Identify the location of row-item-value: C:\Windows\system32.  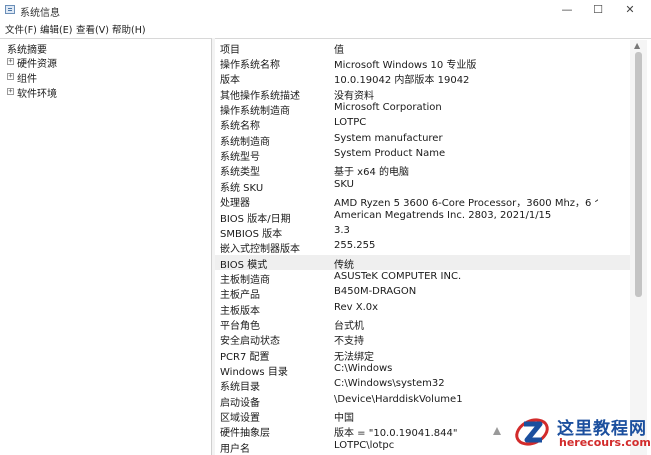
(389, 384).